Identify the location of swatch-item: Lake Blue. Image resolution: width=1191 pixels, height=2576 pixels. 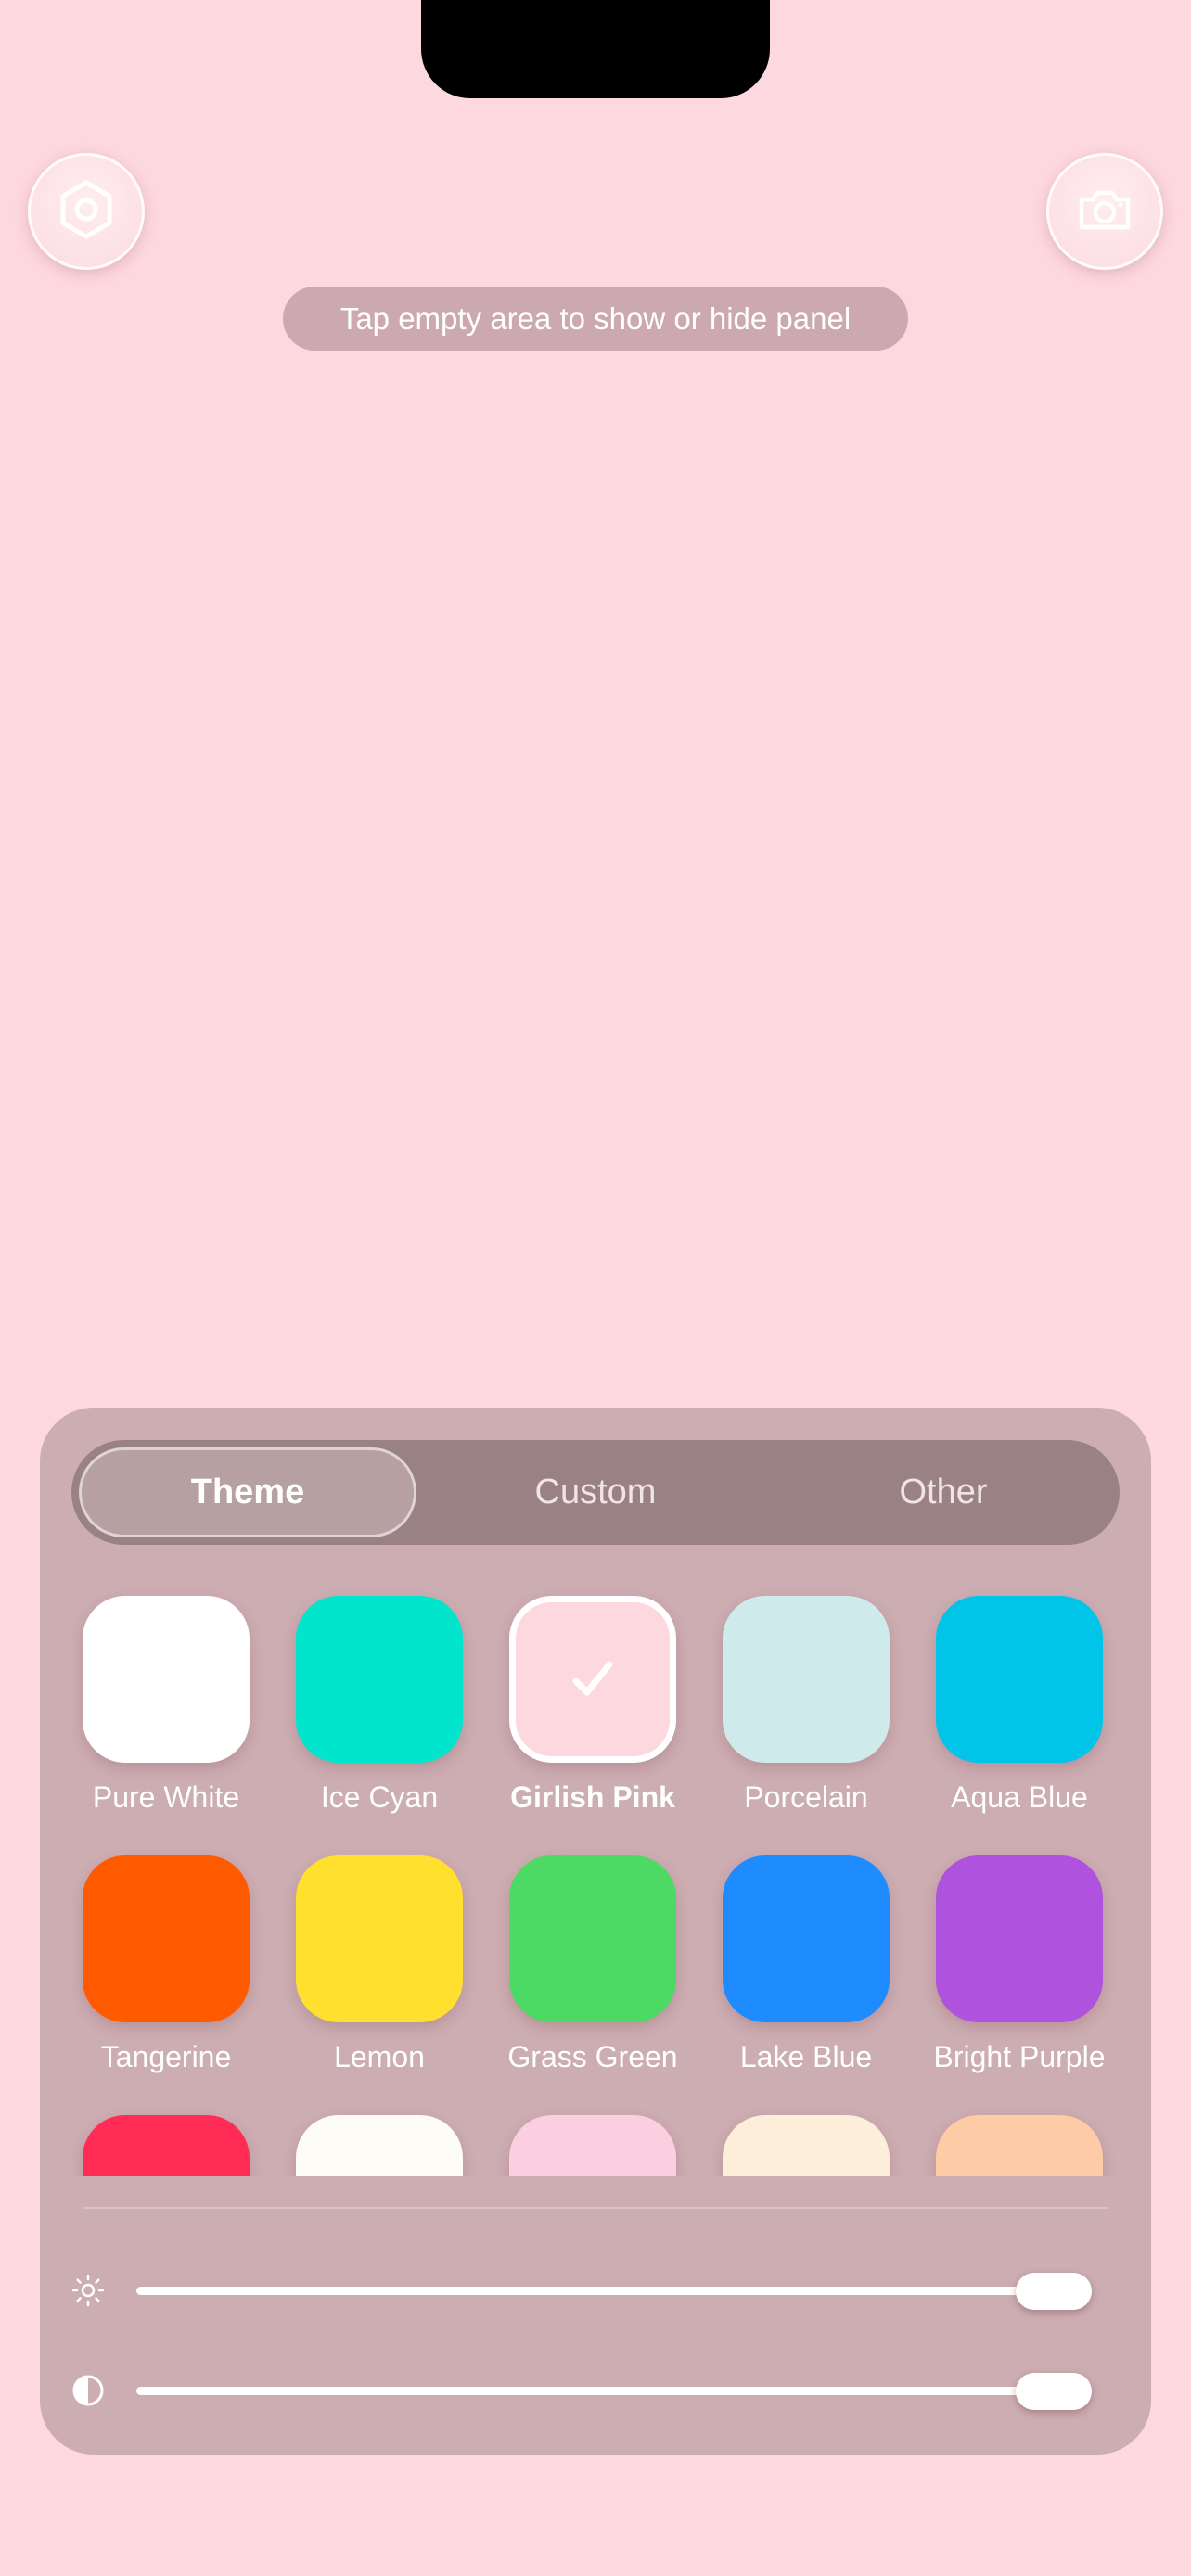
(803, 1971).